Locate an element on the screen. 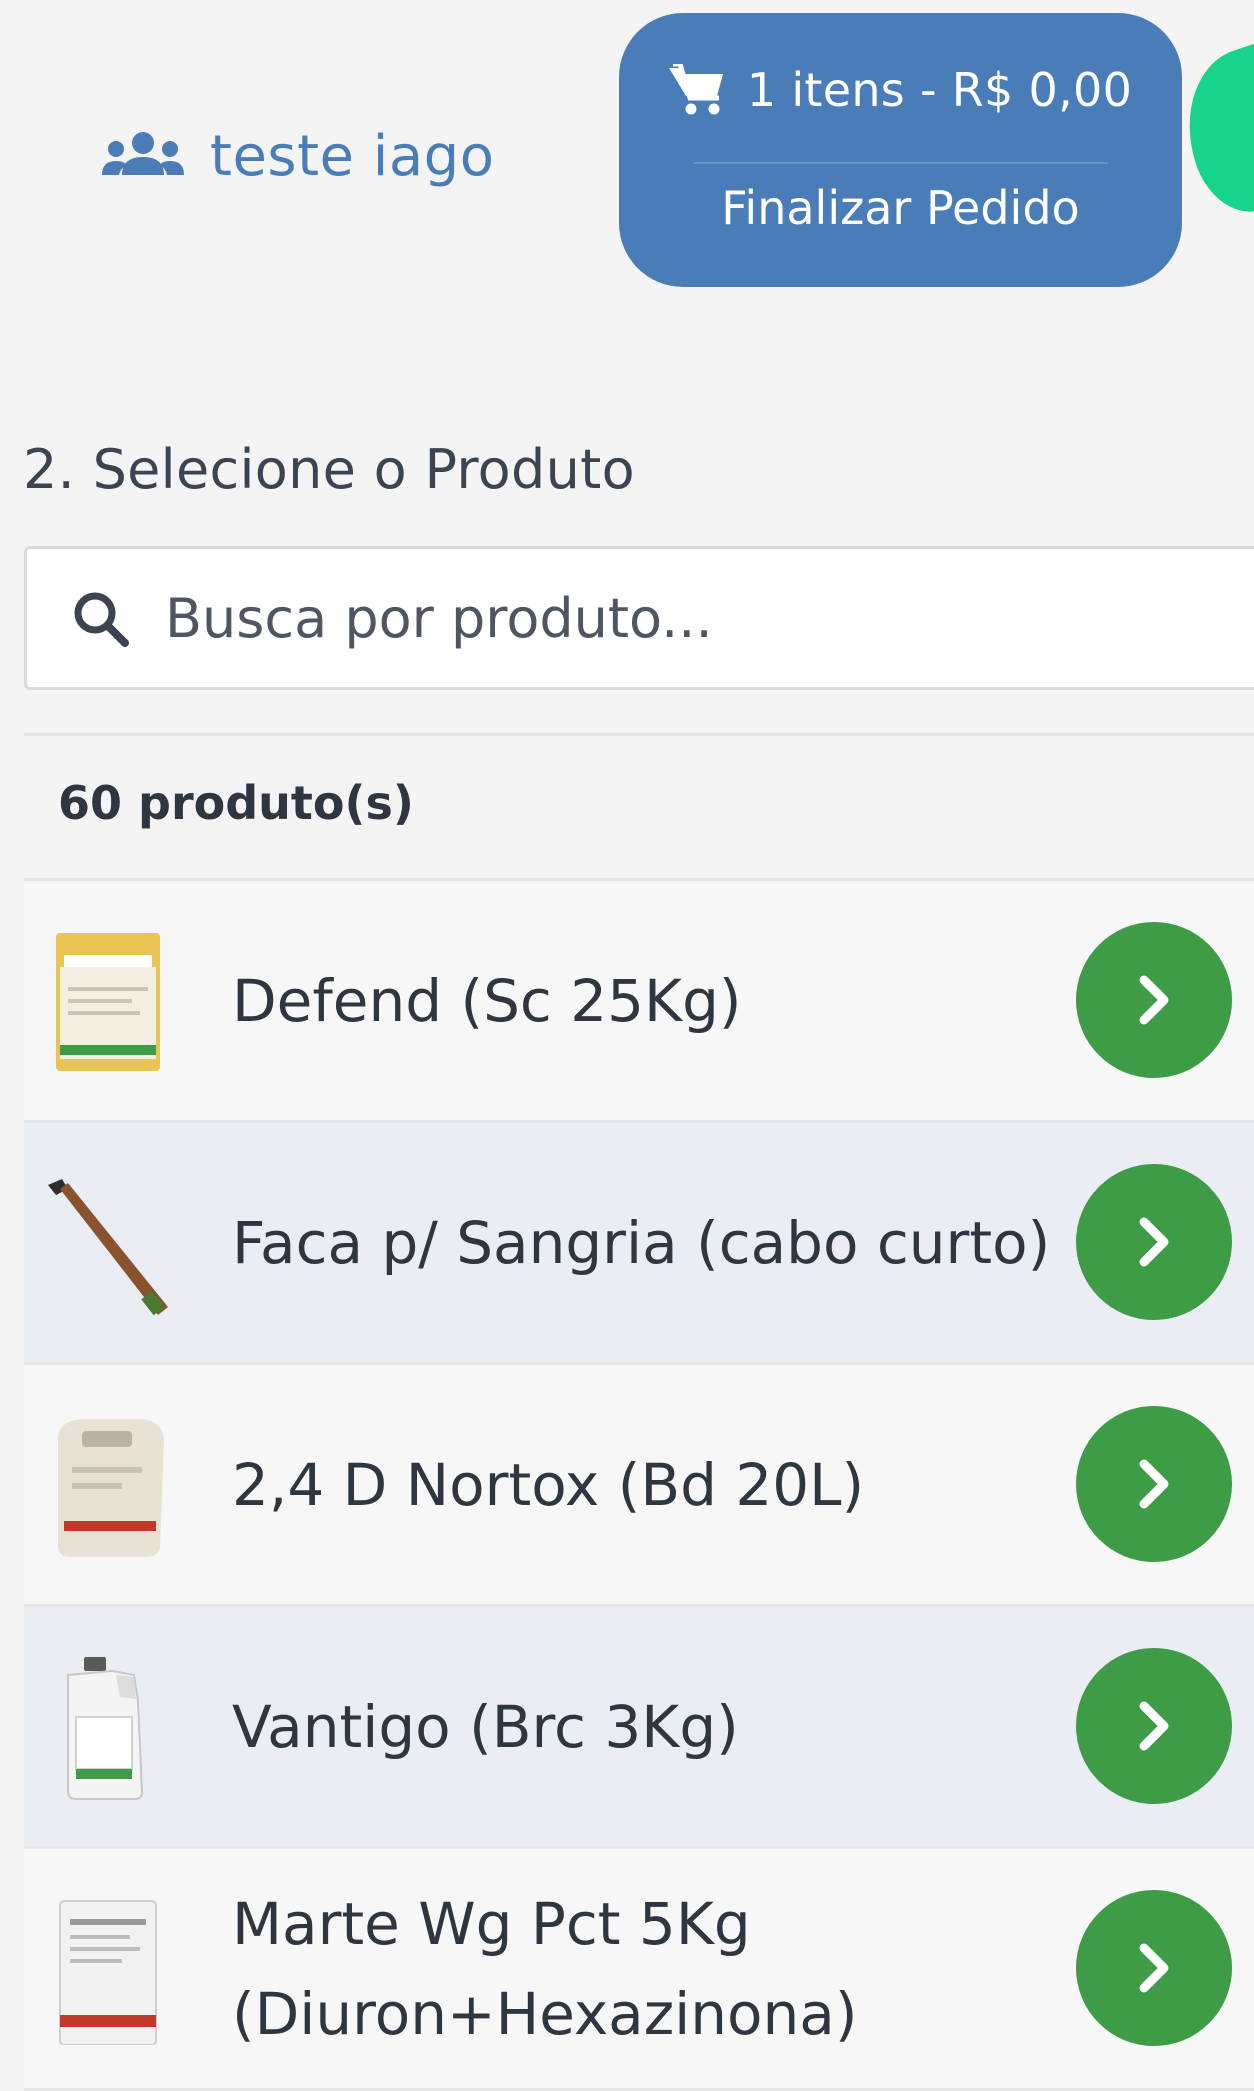 The height and width of the screenshot is (2091, 1254). cart-info: 1 itens - R$ 0,00 is located at coordinates (900, 90).